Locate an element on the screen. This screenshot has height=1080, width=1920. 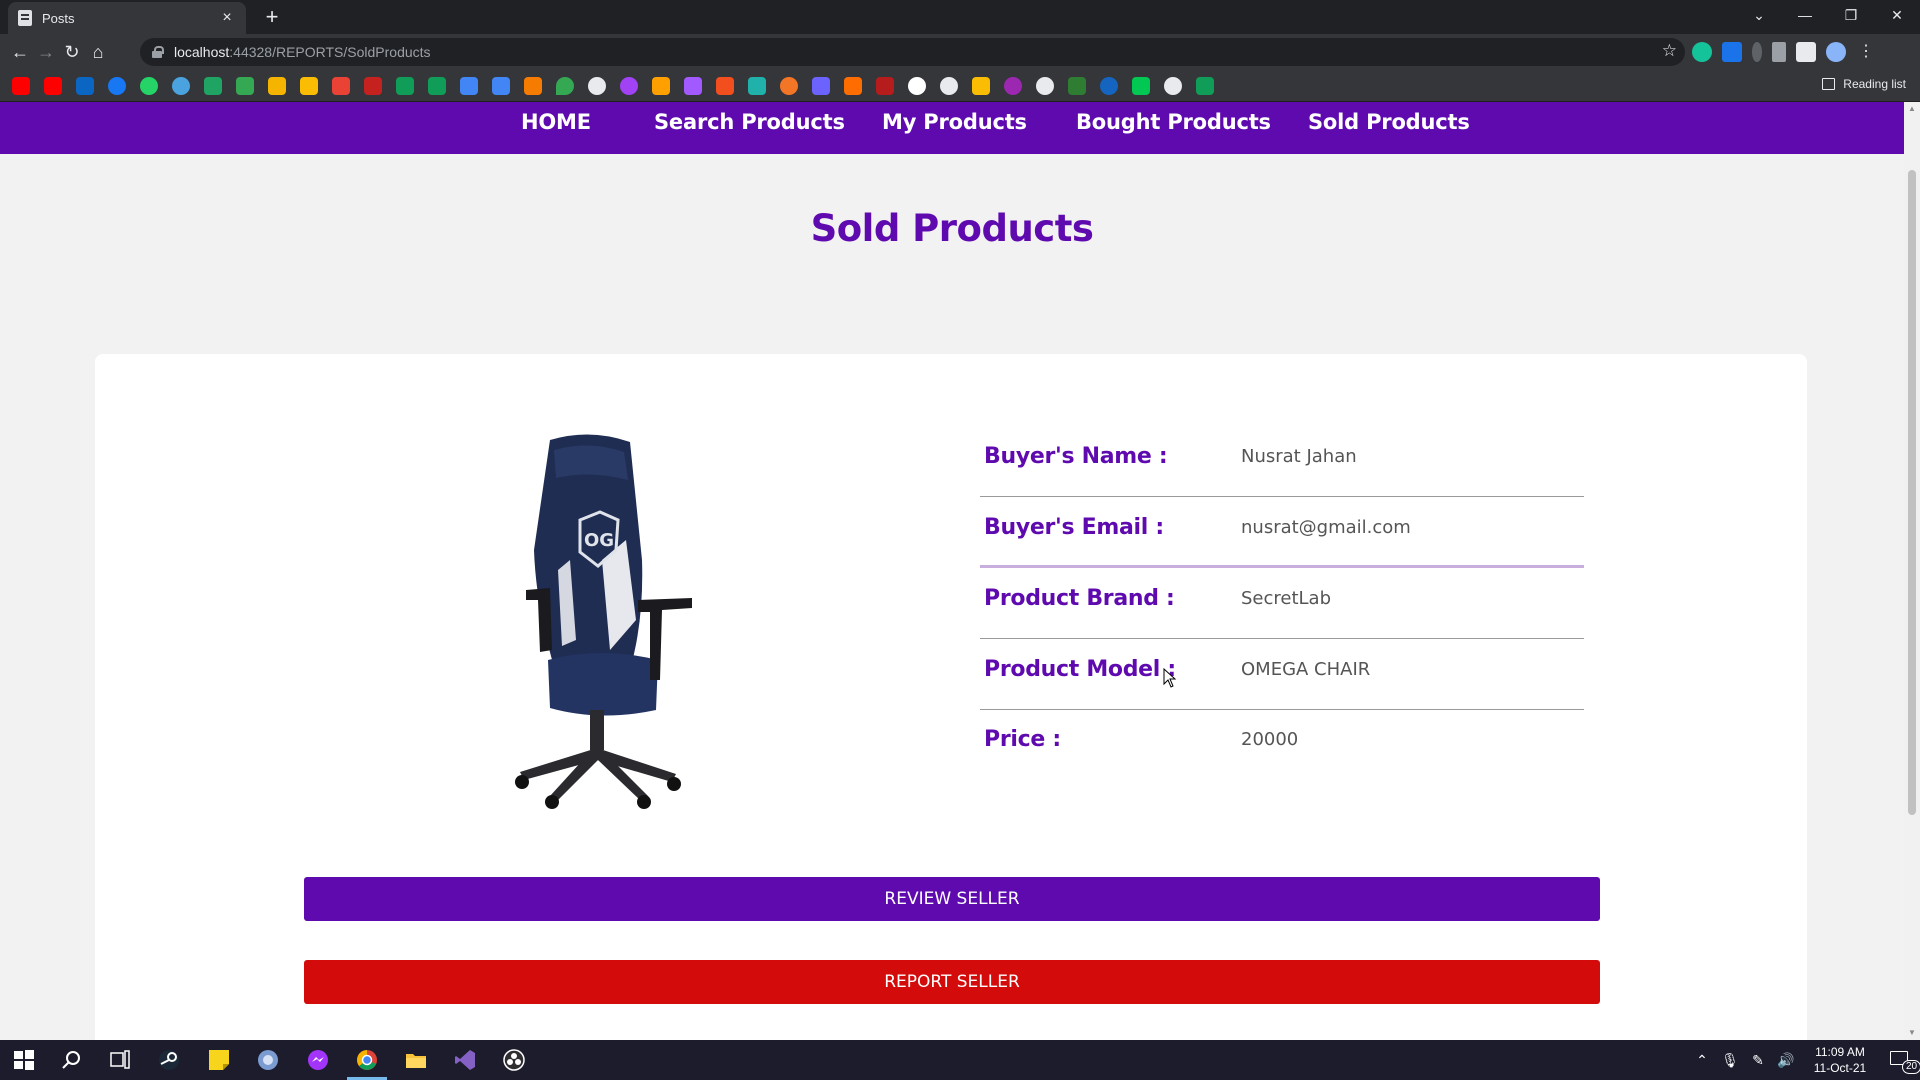
messenger-icon is located at coordinates (318, 1060).